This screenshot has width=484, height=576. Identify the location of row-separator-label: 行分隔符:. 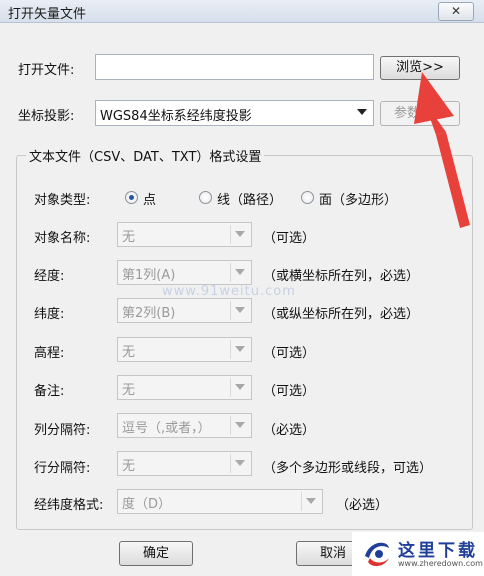
(62, 468).